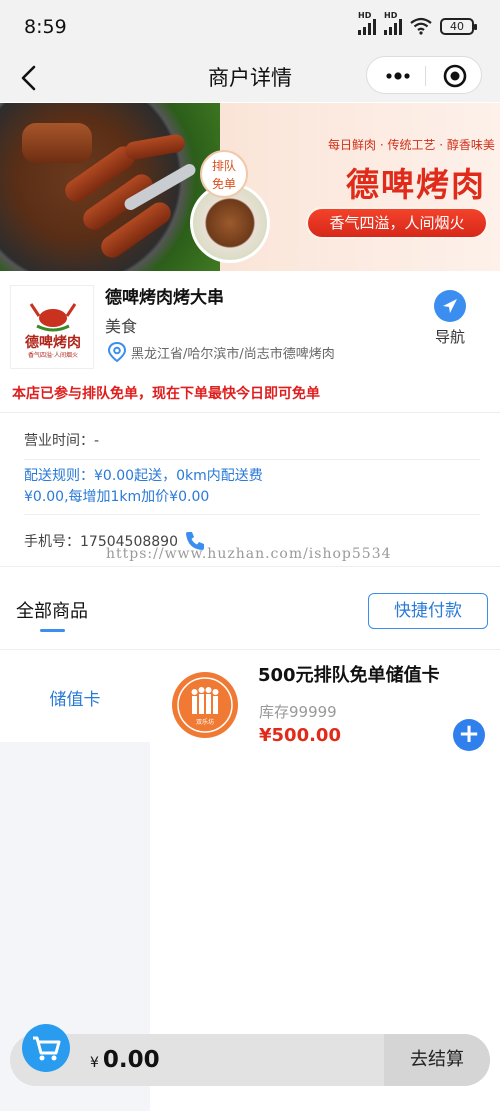 The image size is (500, 1111). I want to click on cart-currency: ¥, so click(94, 1063).